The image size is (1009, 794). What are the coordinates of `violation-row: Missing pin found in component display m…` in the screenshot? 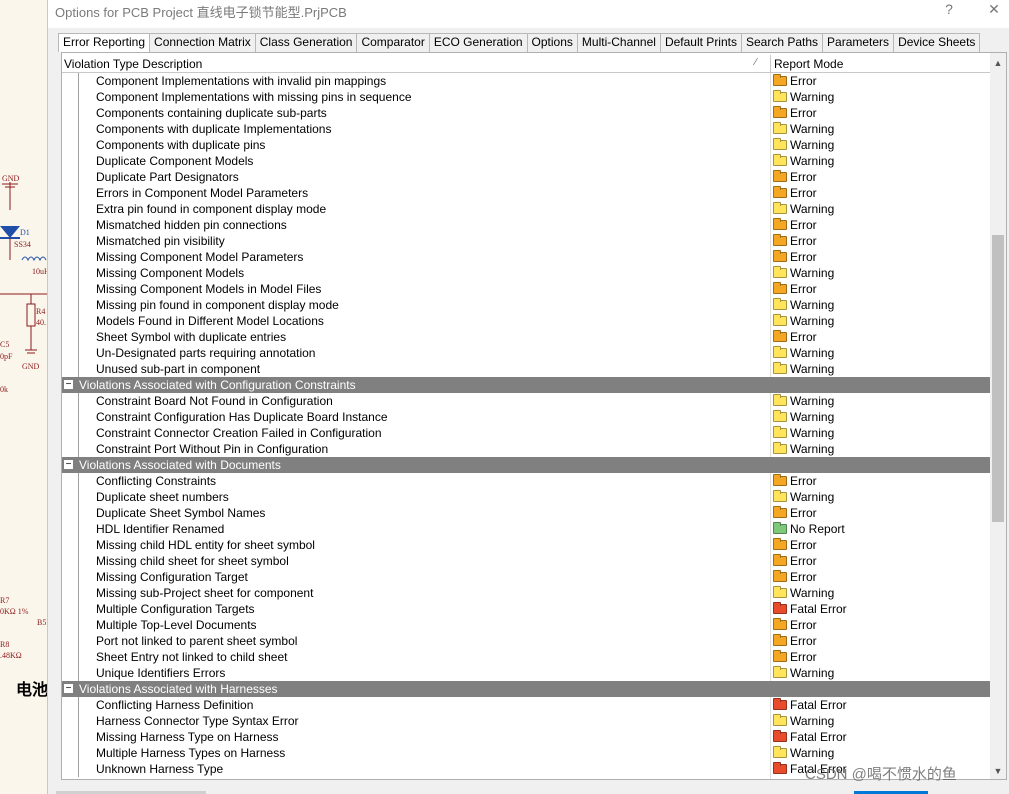 It's located at (526, 305).